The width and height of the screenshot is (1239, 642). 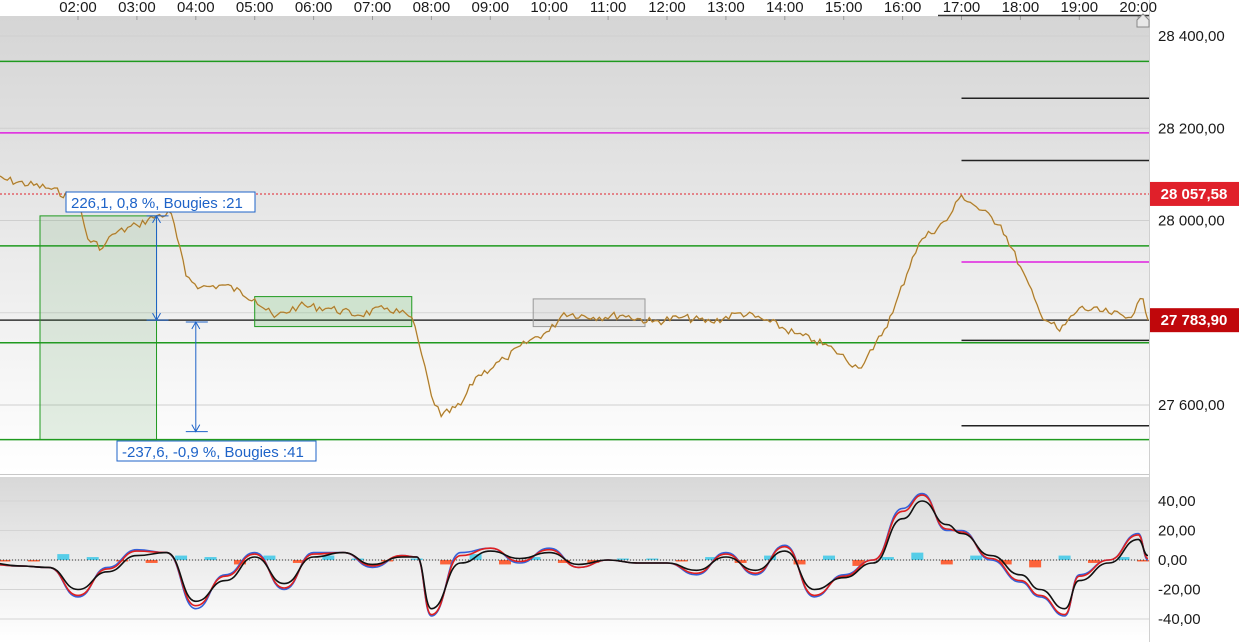 What do you see at coordinates (255, 8) in the screenshot?
I see `x-tick-label: 05:00` at bounding box center [255, 8].